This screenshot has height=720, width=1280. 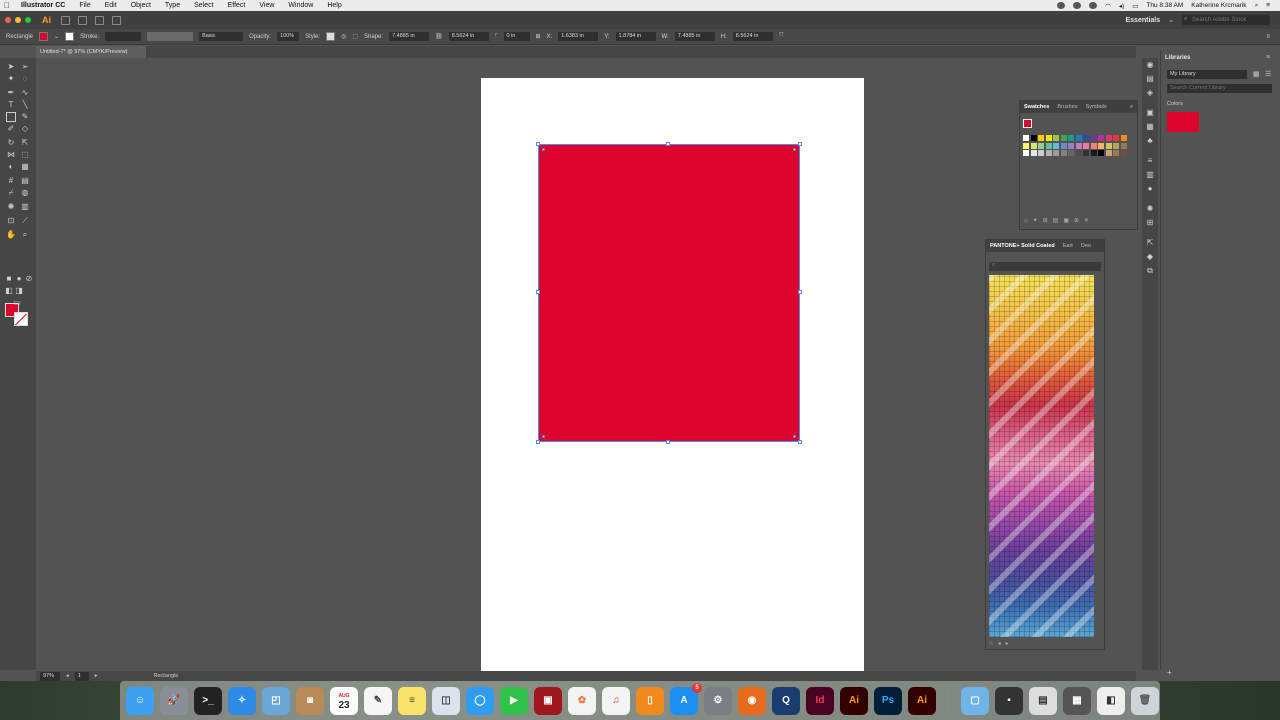 I want to click on tab-symbols: Symbols, so click(x=1096, y=107).